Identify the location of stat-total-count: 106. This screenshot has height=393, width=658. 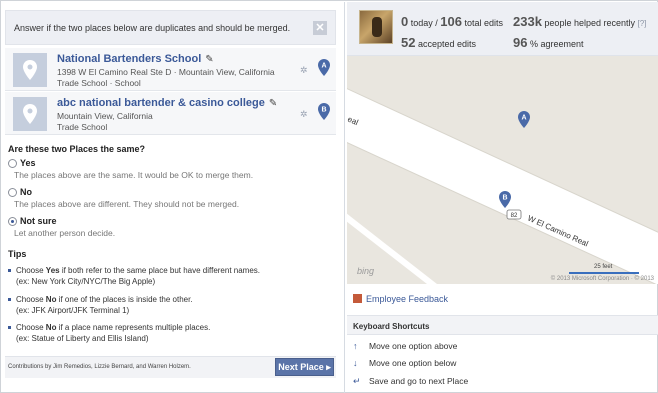
(451, 21).